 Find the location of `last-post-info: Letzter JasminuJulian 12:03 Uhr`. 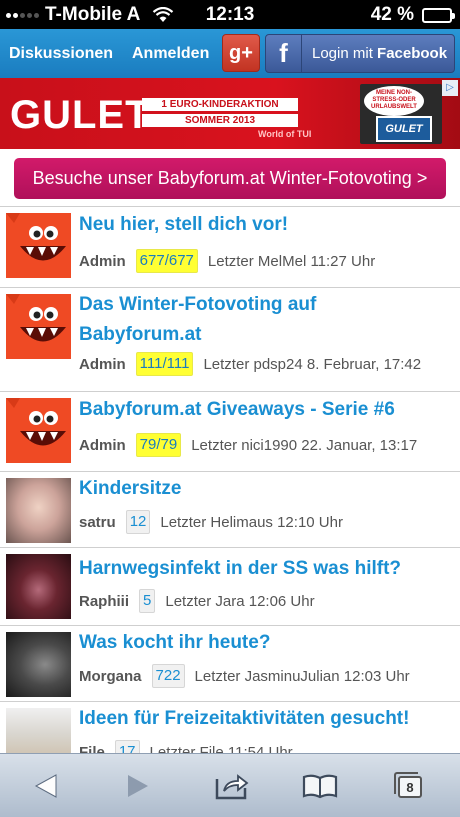

last-post-info: Letzter JasminuJulian 12:03 Uhr is located at coordinates (302, 676).